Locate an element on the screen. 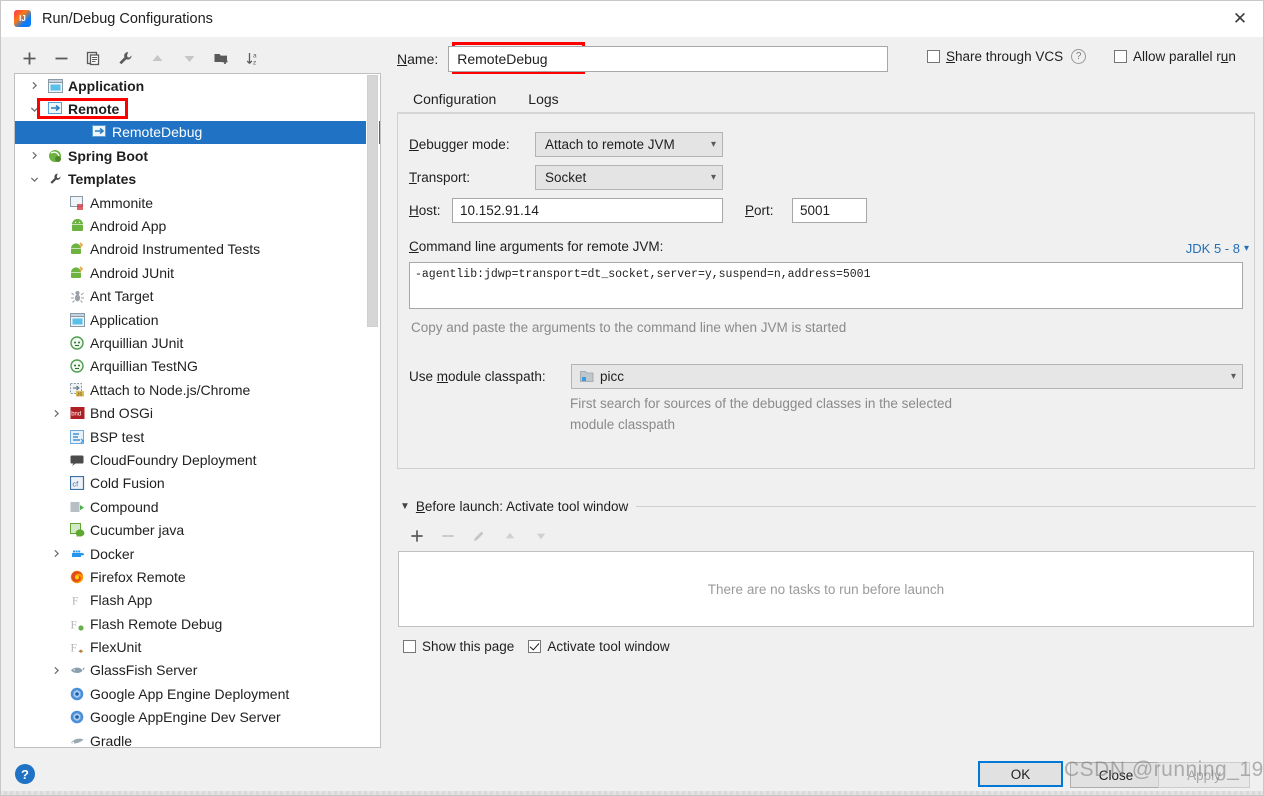 This screenshot has width=1264, height=796. move-down-button is located at coordinates (189, 58).